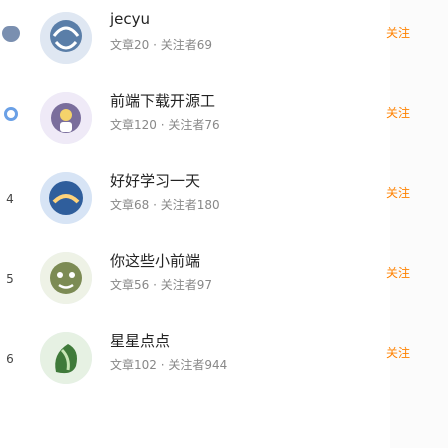  Describe the element at coordinates (10, 359) in the screenshot. I see `rank-number: 6` at that location.